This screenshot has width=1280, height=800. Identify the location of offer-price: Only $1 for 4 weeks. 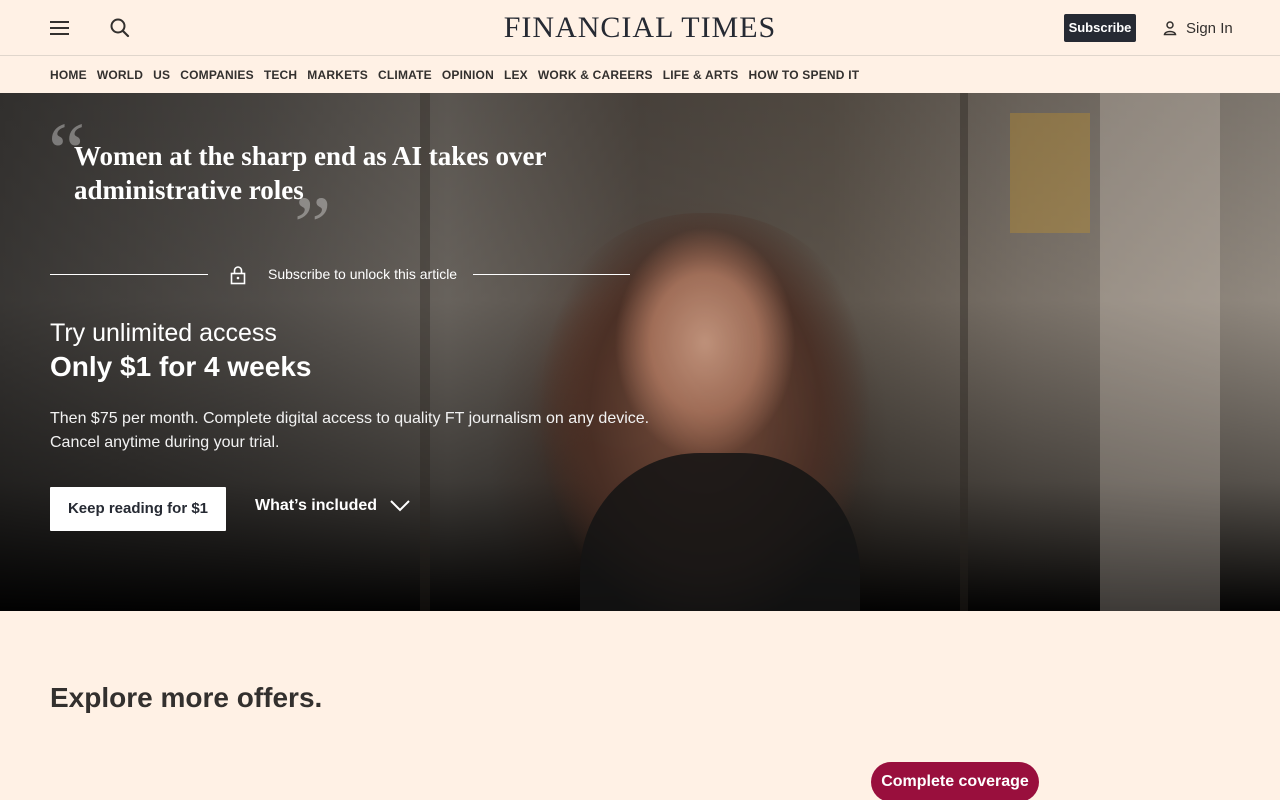
(181, 366).